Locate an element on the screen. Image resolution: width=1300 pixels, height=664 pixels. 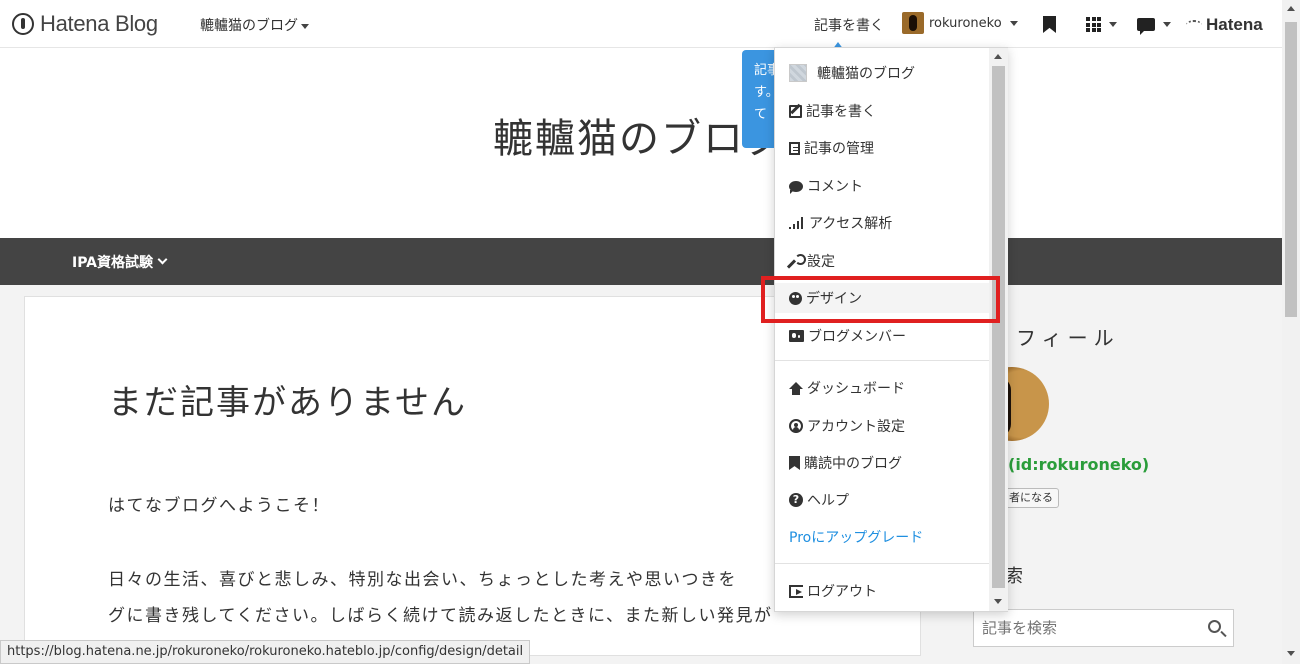
edit-icon is located at coordinates (795, 111).